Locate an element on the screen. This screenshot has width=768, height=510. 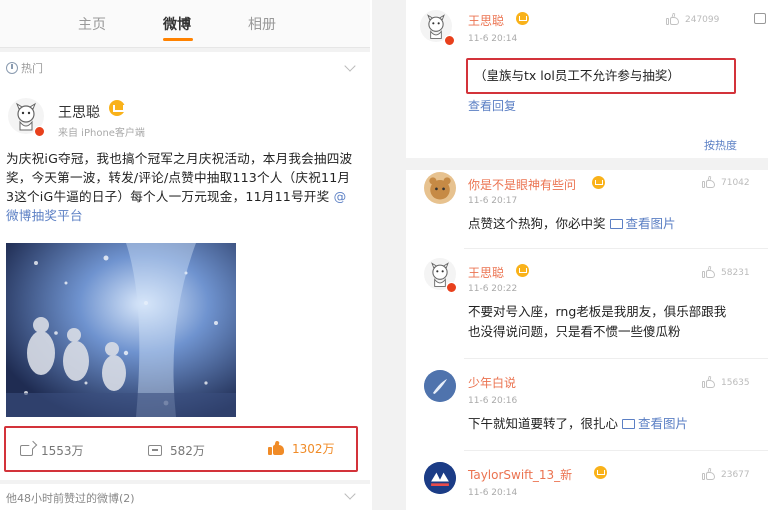
comment-like-count: 71042 is located at coordinates (735, 182).